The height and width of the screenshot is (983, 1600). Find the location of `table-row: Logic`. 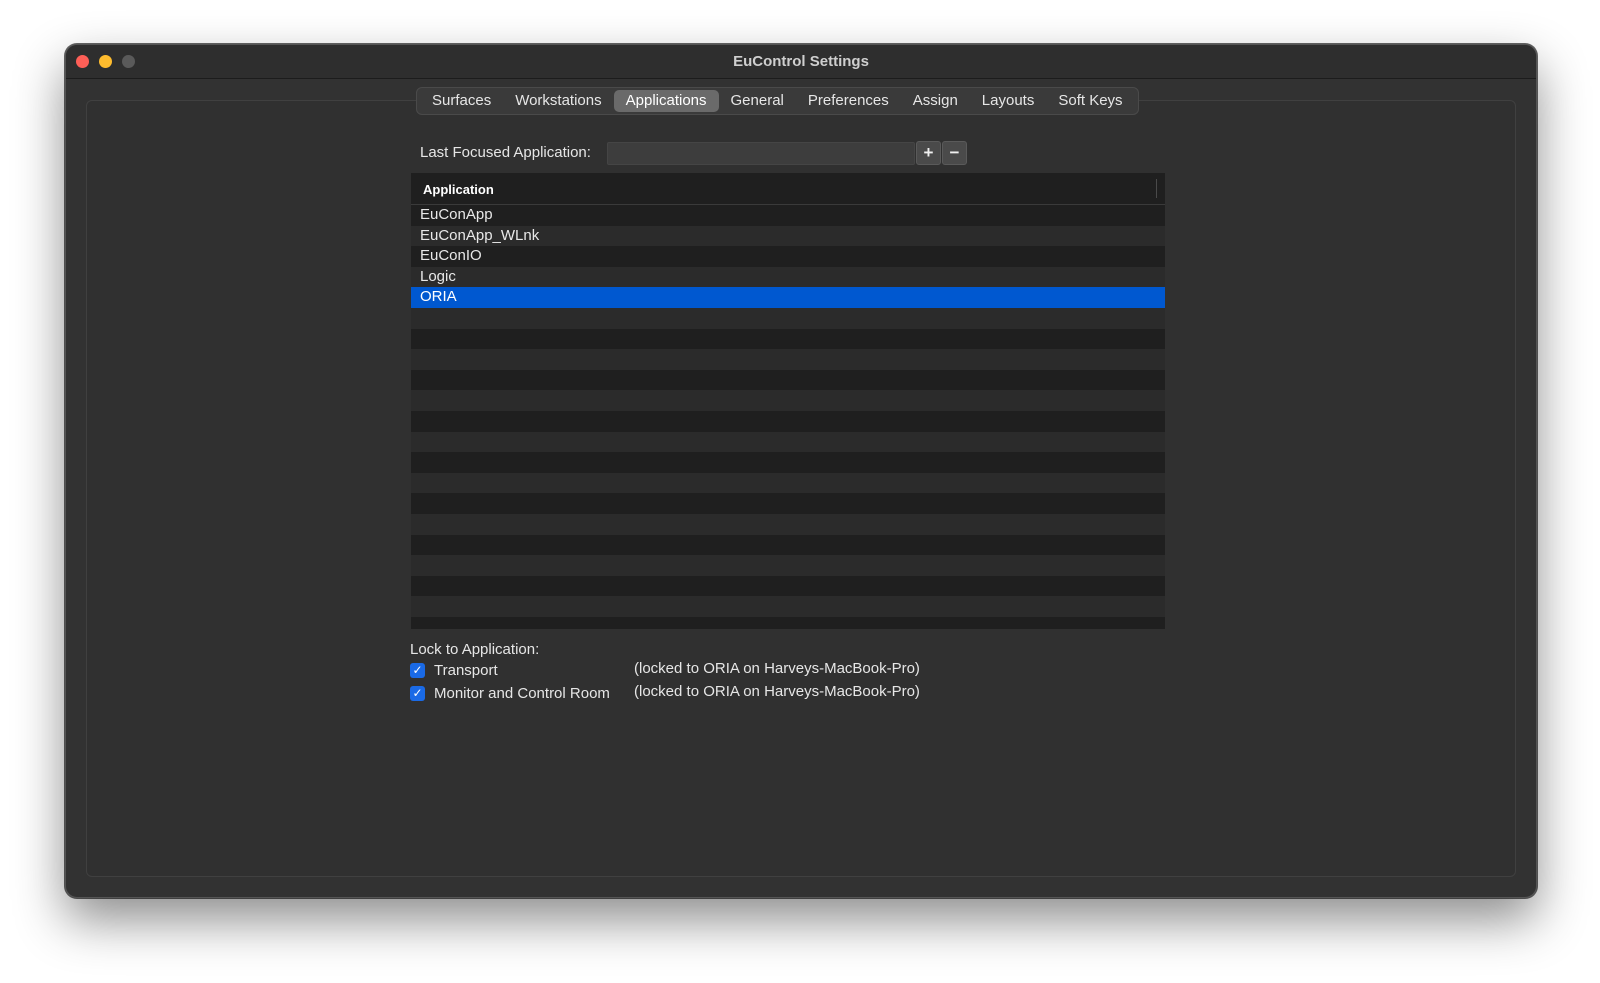

table-row: Logic is located at coordinates (788, 277).